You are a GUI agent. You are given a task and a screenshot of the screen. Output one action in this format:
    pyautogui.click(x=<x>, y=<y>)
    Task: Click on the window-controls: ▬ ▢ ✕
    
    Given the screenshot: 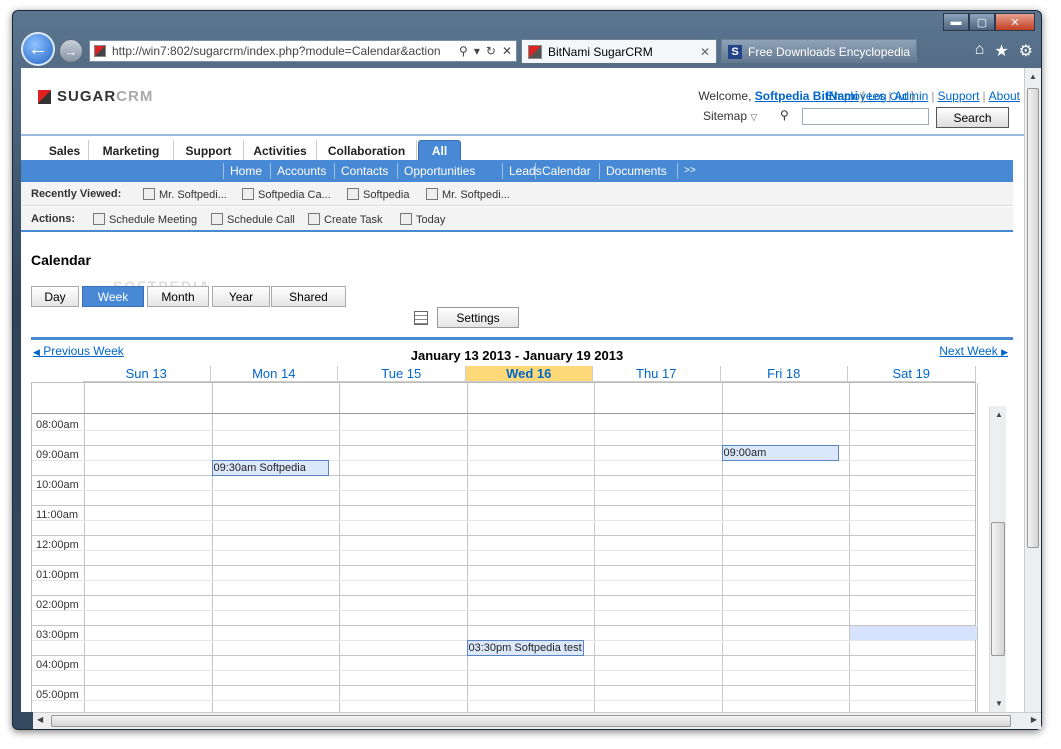 What is the action you would take?
    pyautogui.click(x=989, y=22)
    